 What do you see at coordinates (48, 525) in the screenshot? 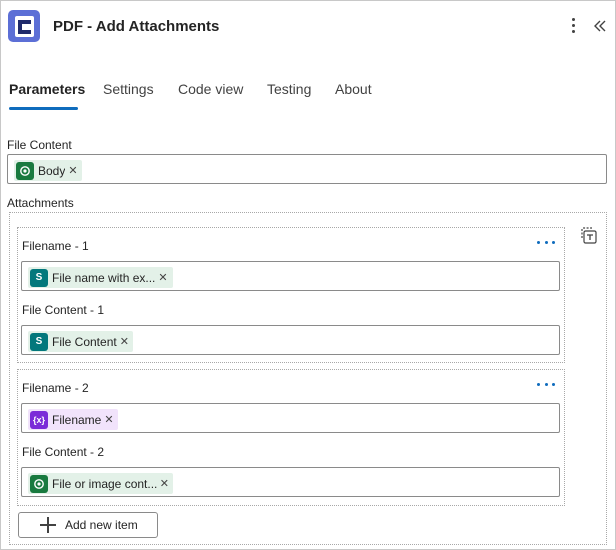
I see `plus-icon` at bounding box center [48, 525].